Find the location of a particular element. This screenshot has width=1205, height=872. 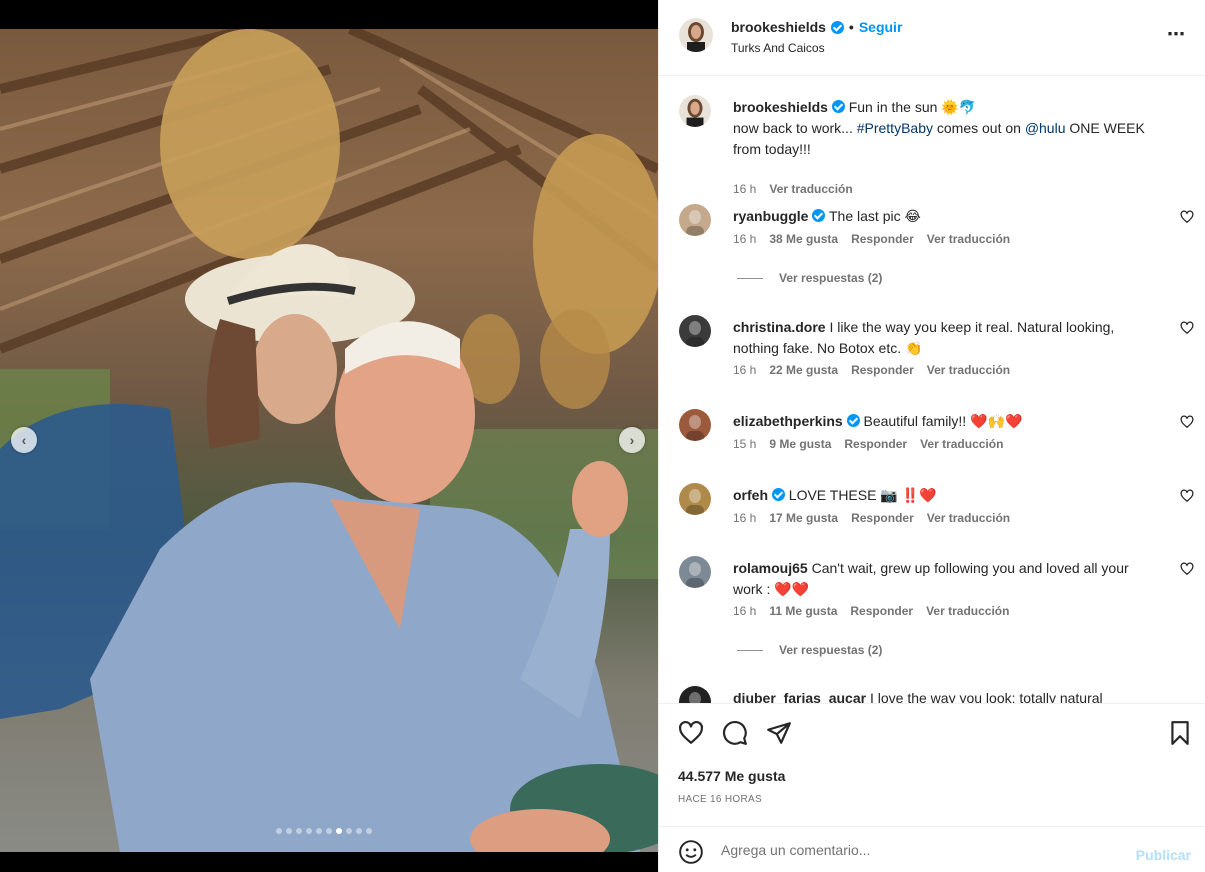

previous-photo-button: ‹ is located at coordinates (24, 440).